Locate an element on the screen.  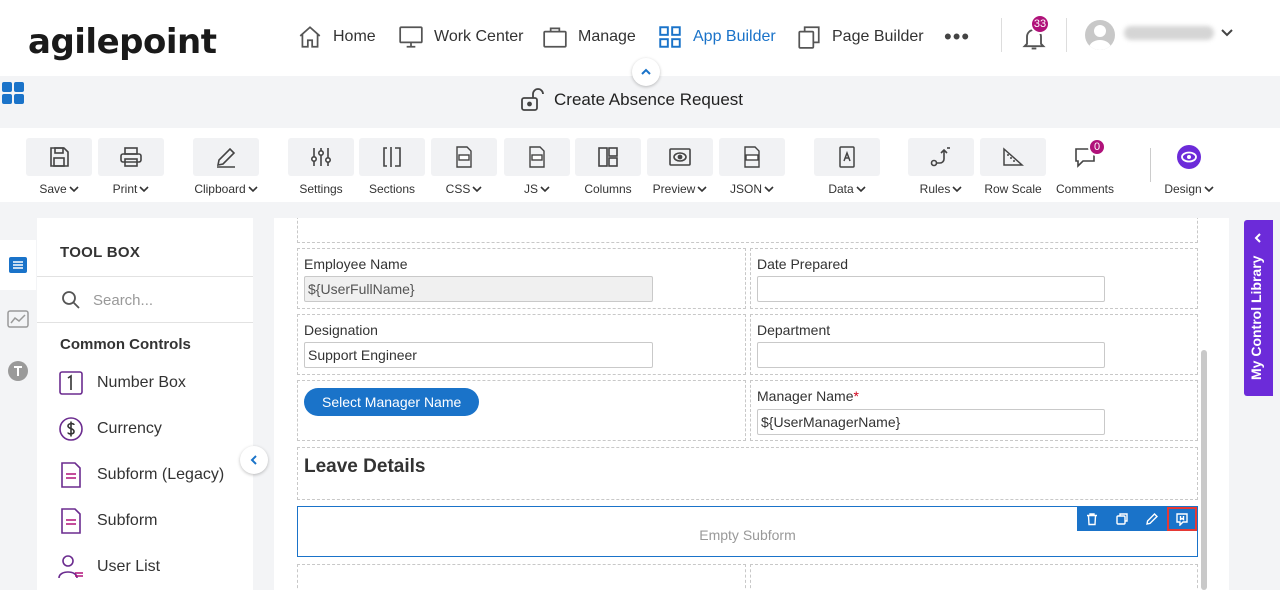
avatar is located at coordinates (1100, 35).